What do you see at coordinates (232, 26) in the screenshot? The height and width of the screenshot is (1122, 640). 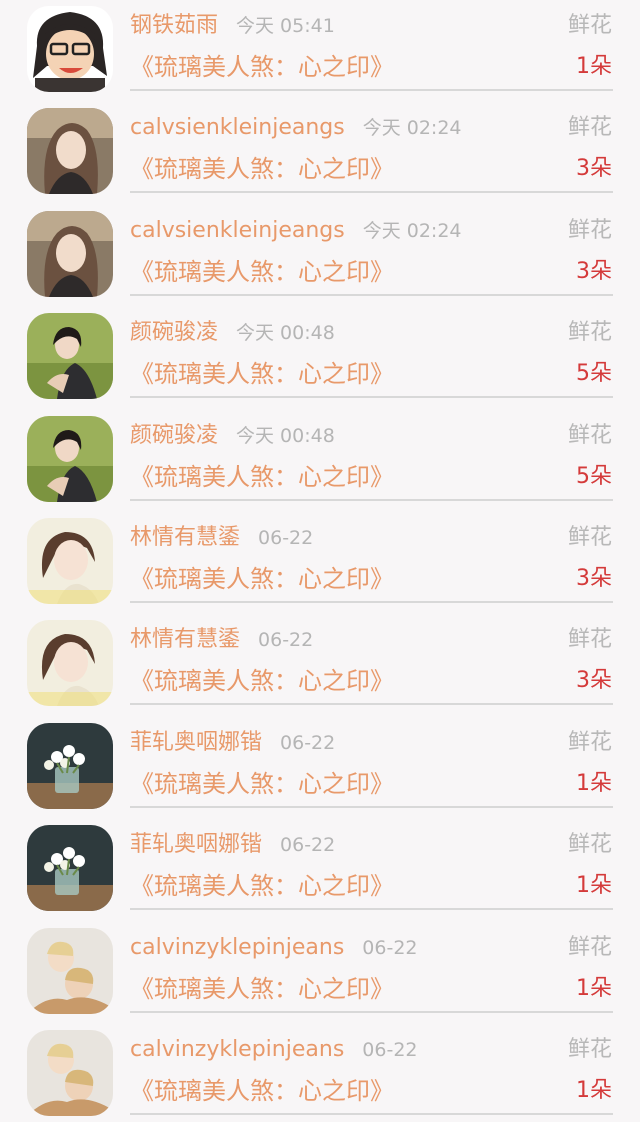 I see `user-name: 钢铁茹雨 今天 05:41` at bounding box center [232, 26].